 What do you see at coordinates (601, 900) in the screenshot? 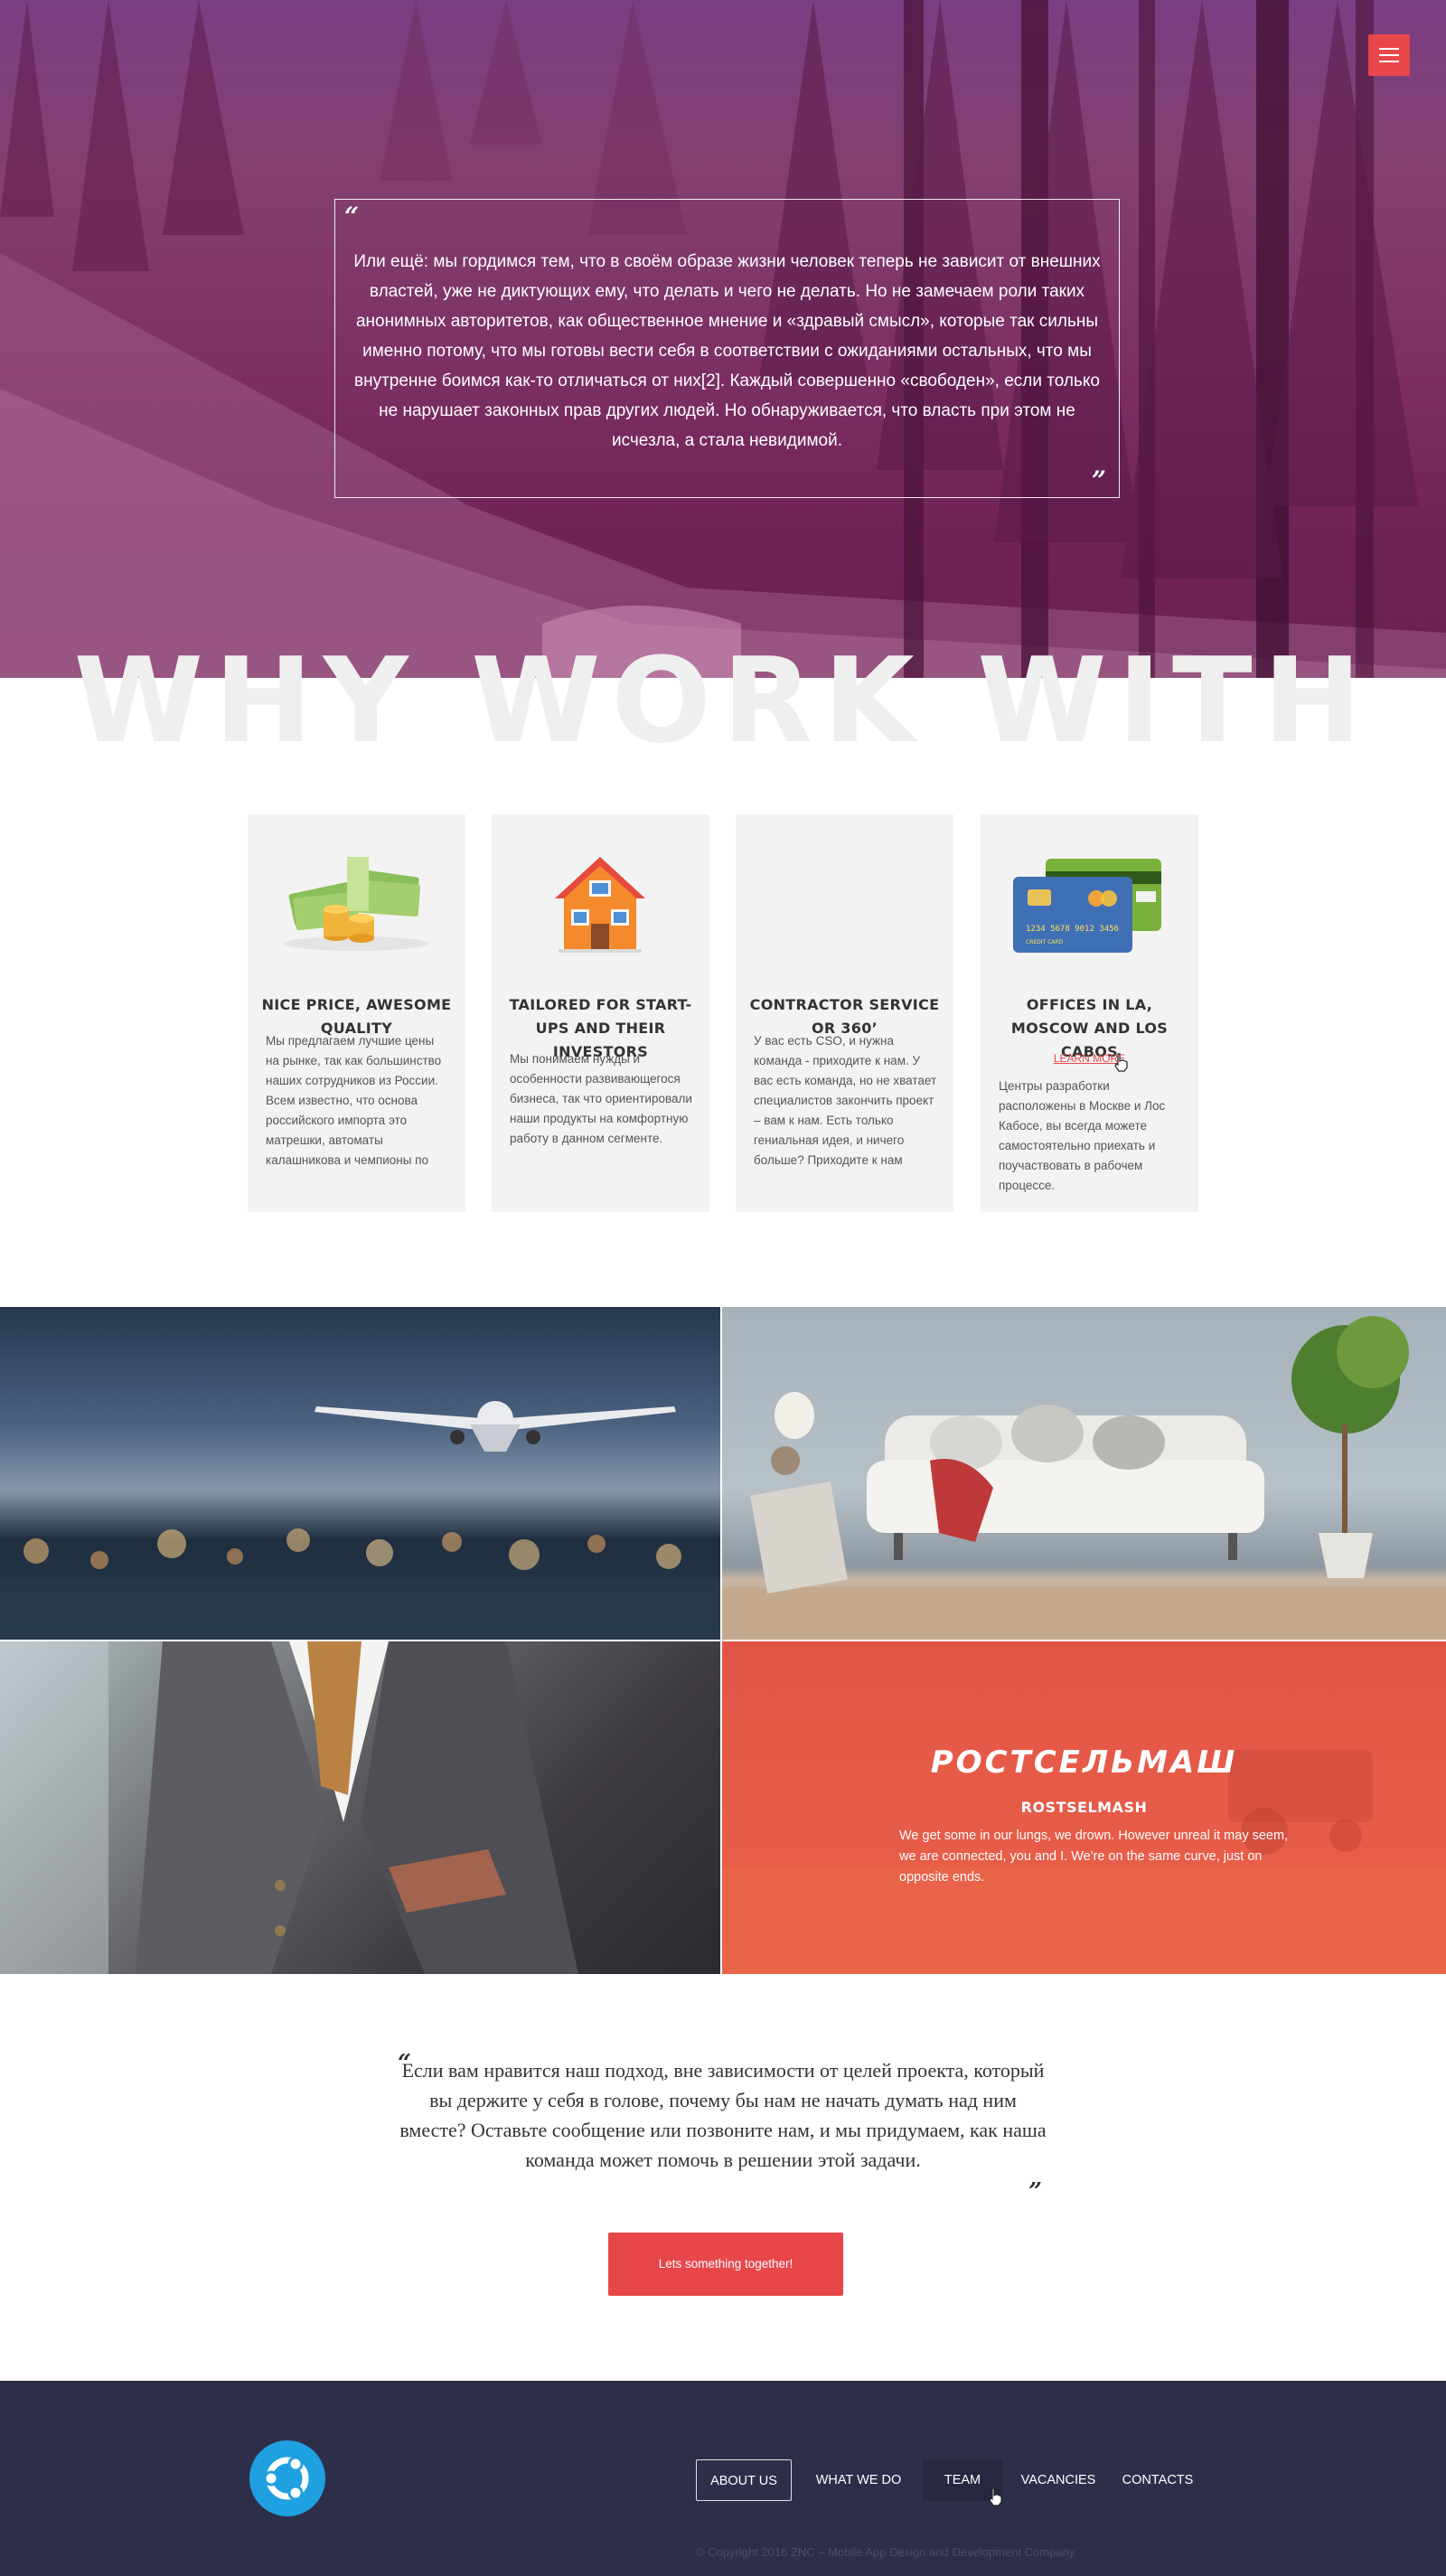
I see `house-icon` at bounding box center [601, 900].